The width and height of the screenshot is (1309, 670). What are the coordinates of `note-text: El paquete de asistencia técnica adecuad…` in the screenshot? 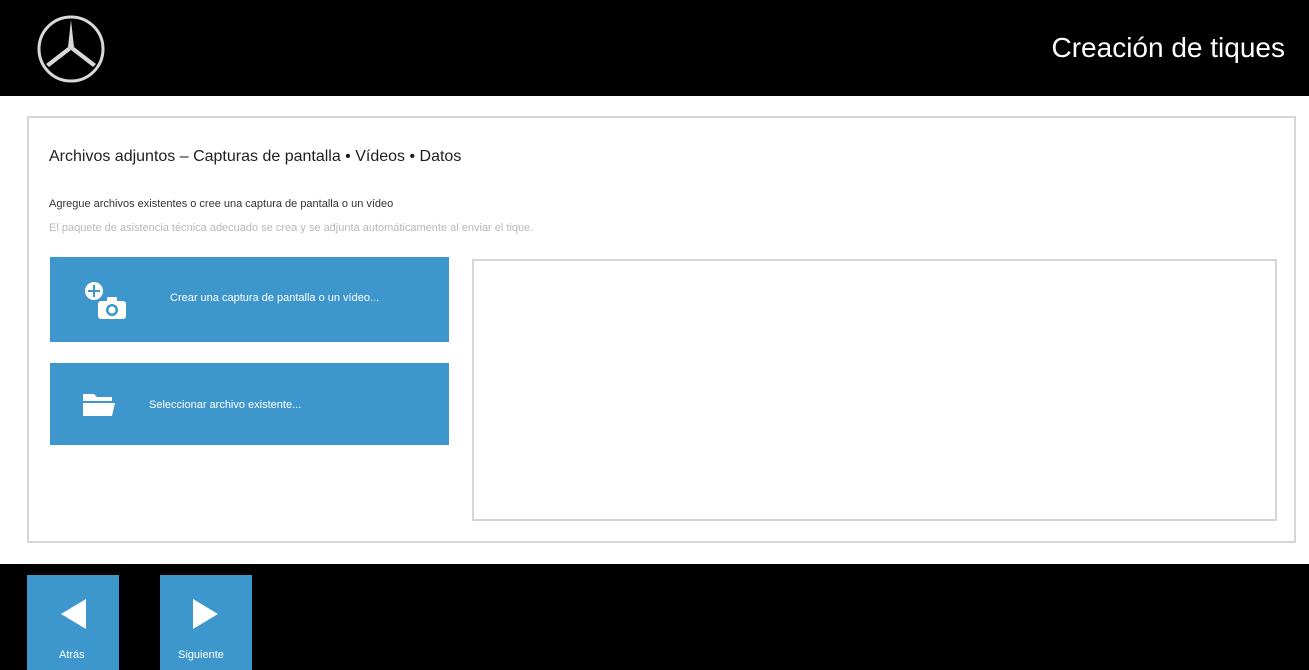 It's located at (291, 228).